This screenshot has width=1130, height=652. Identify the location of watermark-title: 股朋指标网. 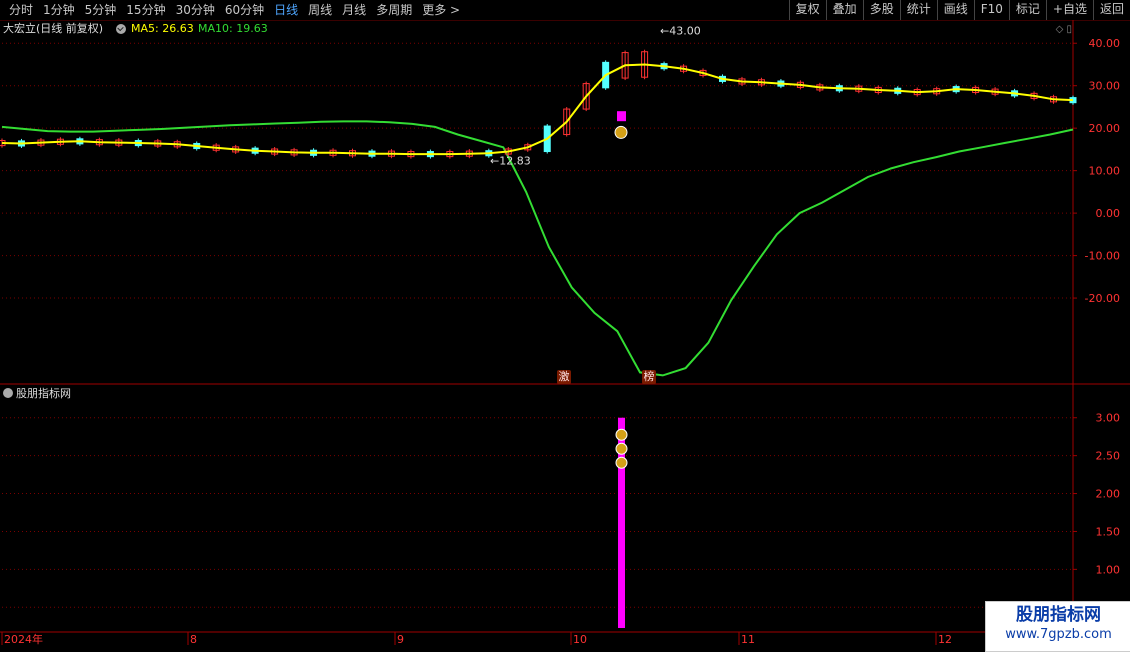
(1058, 615).